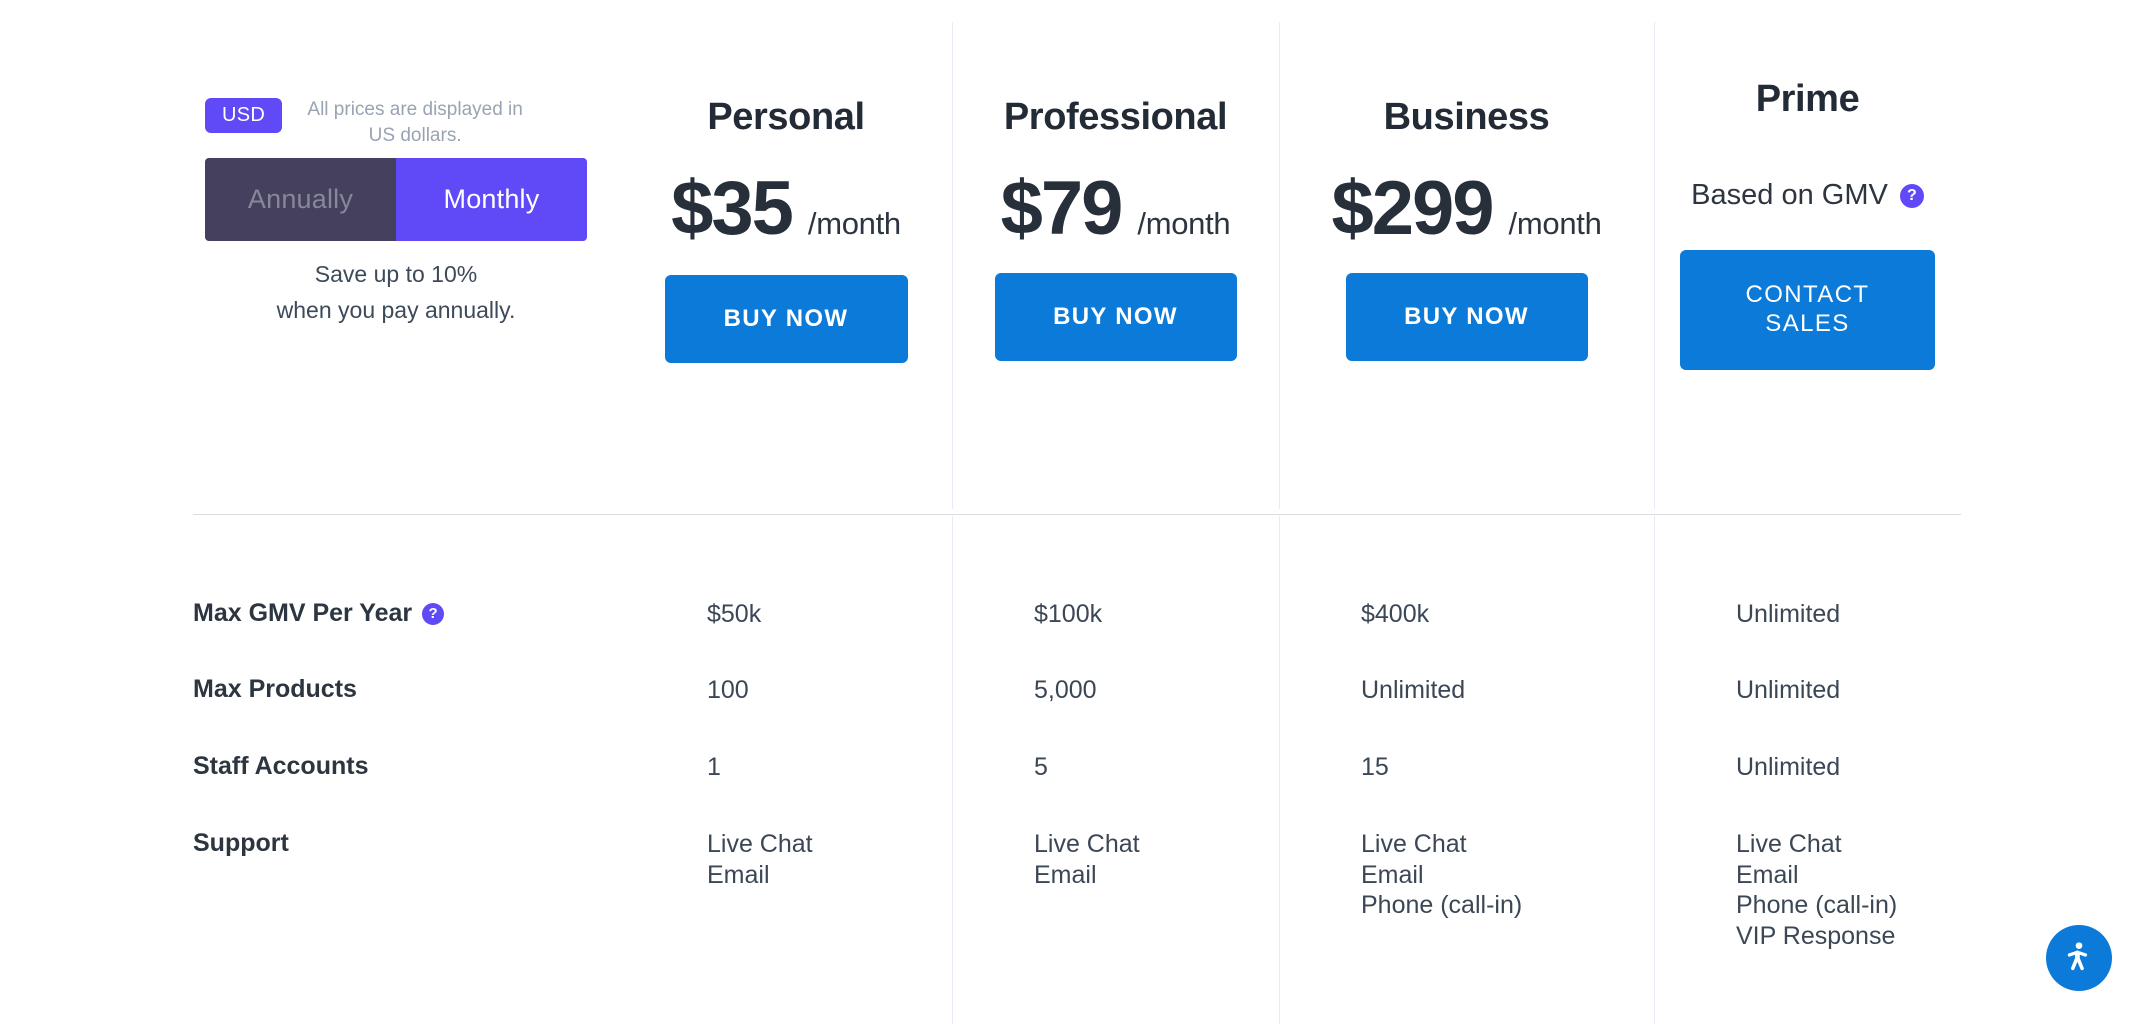 The image size is (2153, 1024). What do you see at coordinates (1789, 195) in the screenshot?
I see `plan-price-note: Based on GMV` at bounding box center [1789, 195].